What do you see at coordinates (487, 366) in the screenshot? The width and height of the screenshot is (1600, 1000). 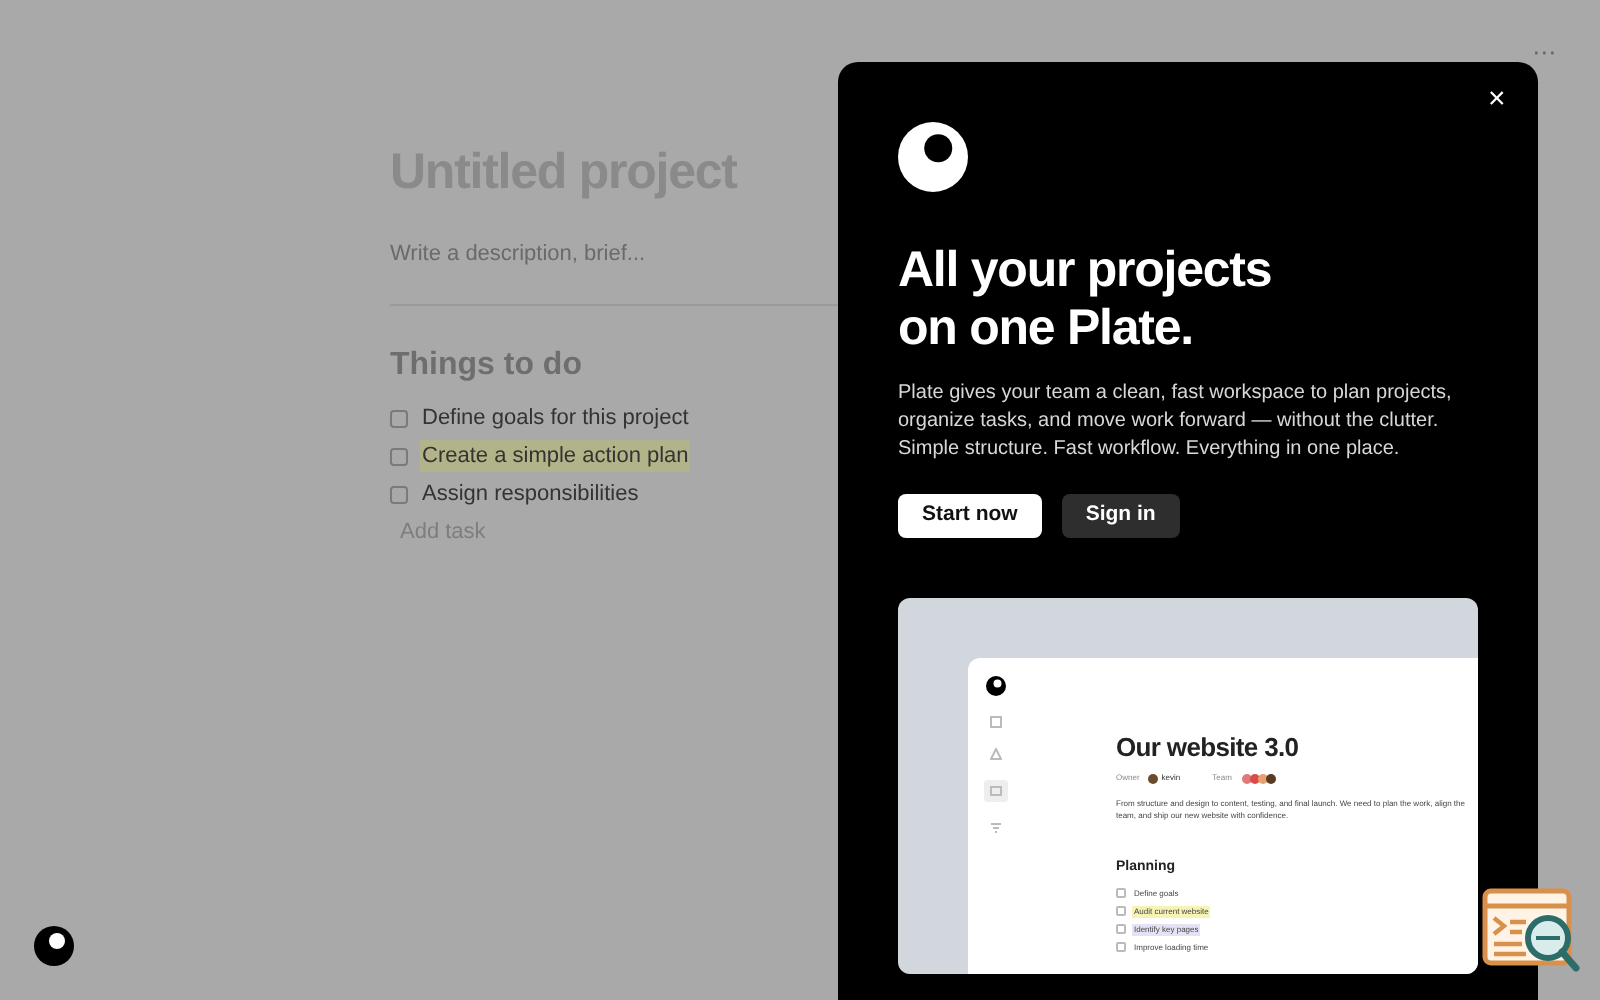 I see `section-heading: Things to do` at bounding box center [487, 366].